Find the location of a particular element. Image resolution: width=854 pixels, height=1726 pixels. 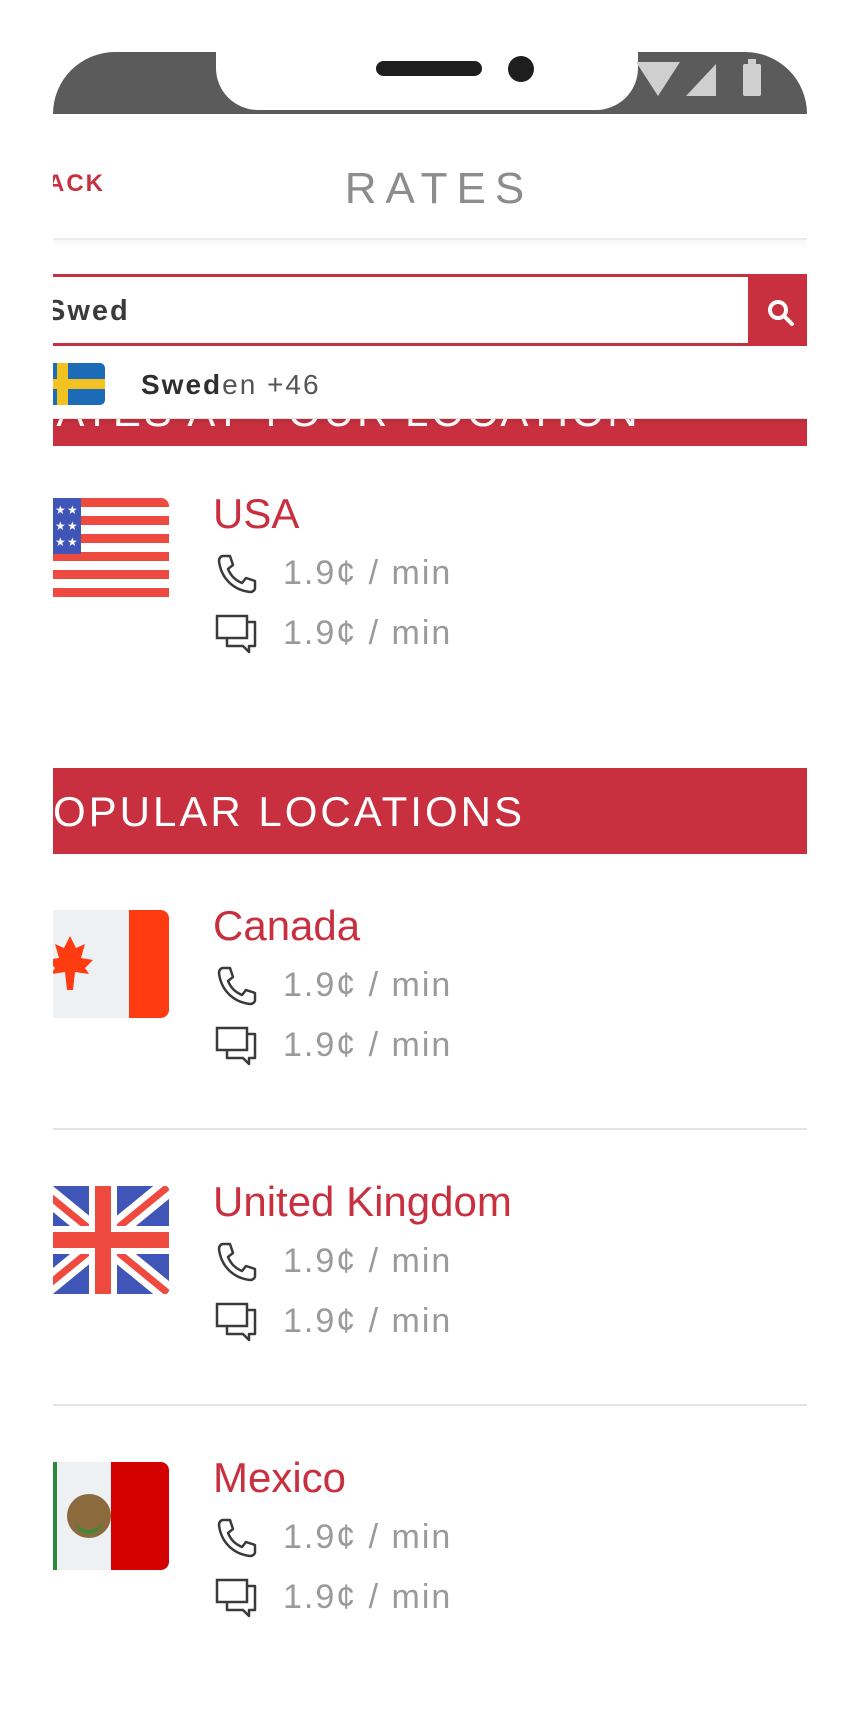

usa-flag-icon: ★ ★ ★ ★ ★ ★ is located at coordinates (111, 552).